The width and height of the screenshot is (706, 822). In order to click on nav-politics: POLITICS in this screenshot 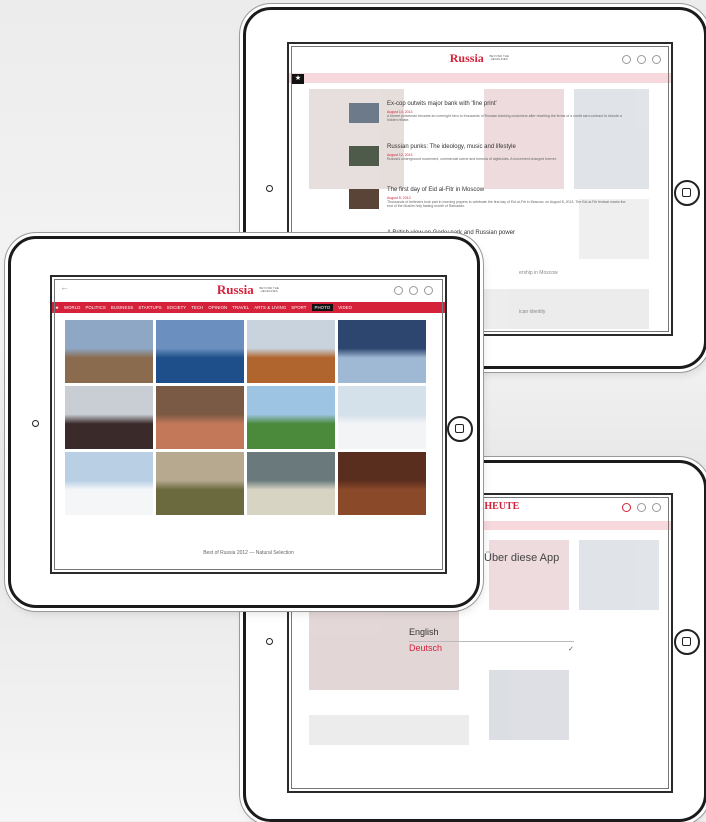, I will do `click(95, 307)`.